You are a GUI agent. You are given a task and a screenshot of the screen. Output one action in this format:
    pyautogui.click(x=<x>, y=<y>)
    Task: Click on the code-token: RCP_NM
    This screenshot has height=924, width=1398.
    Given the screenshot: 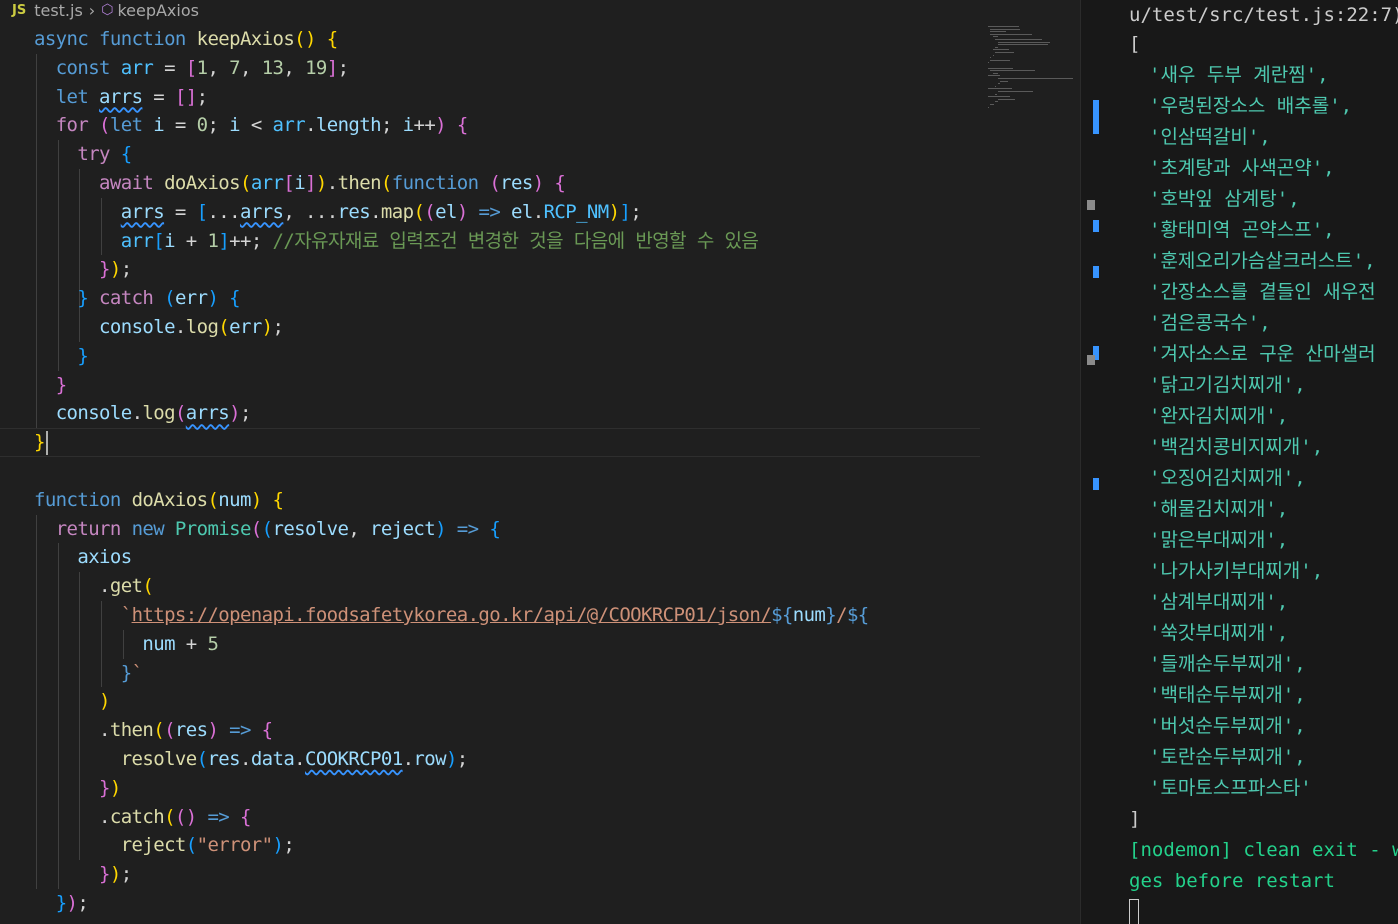 What is the action you would take?
    pyautogui.click(x=576, y=211)
    